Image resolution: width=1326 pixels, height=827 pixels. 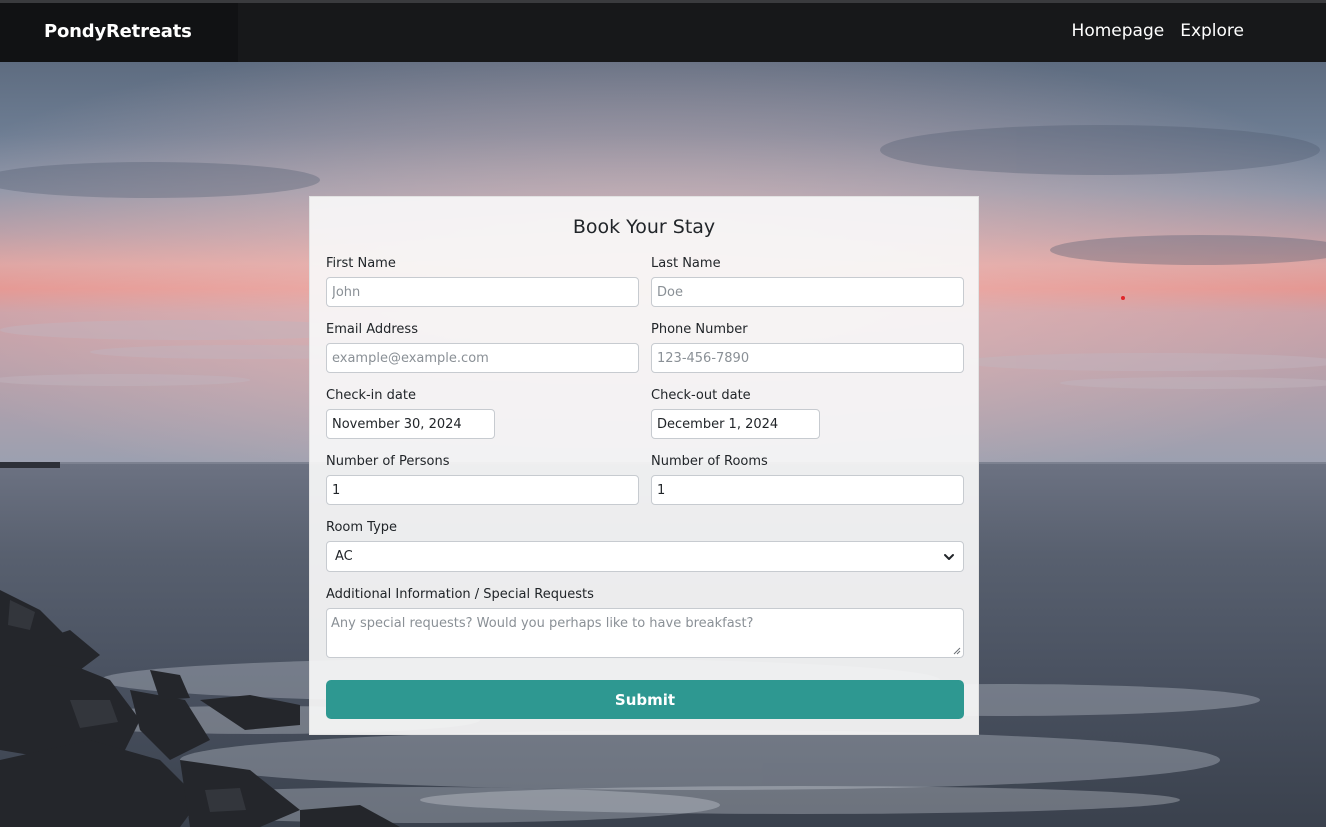 I want to click on chevron-down-icon, so click(x=949, y=556).